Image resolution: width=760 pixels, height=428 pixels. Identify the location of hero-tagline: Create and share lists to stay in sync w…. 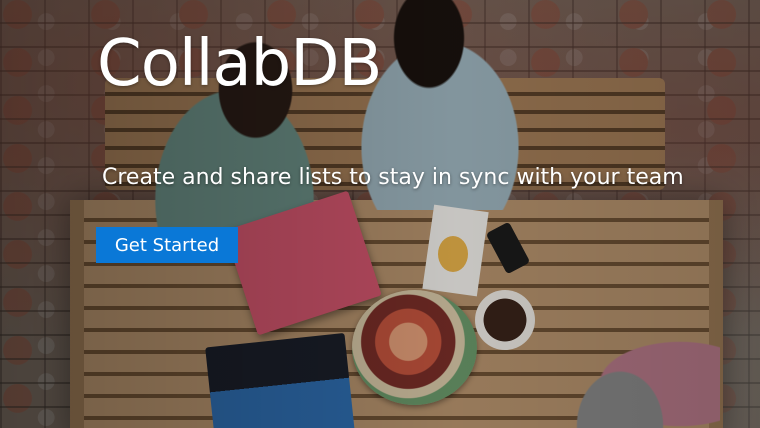
(393, 177).